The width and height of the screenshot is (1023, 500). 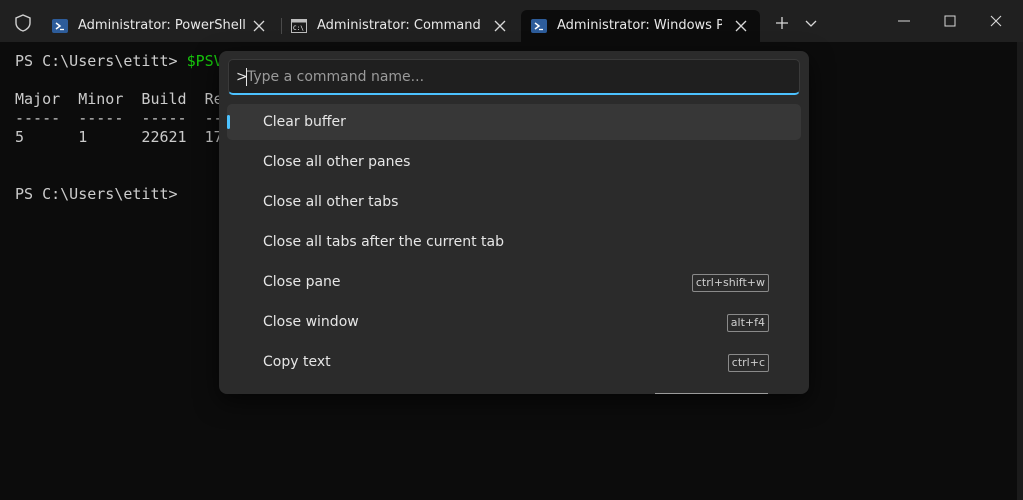 I want to click on maximize-icon, so click(x=950, y=21).